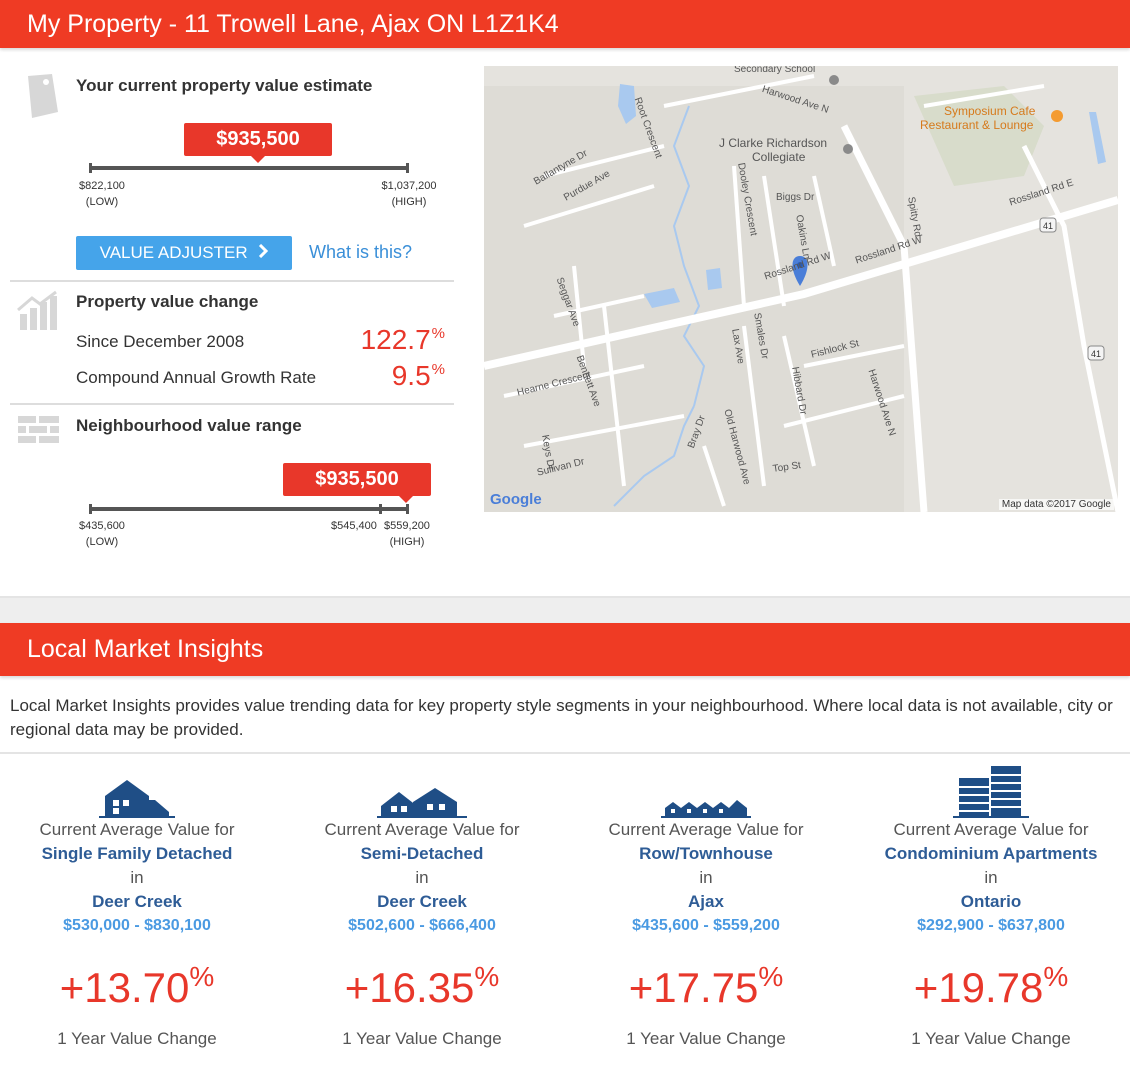 The width and height of the screenshot is (1130, 1086). Describe the element at coordinates (38, 311) in the screenshot. I see `bar-chart-icon` at that location.